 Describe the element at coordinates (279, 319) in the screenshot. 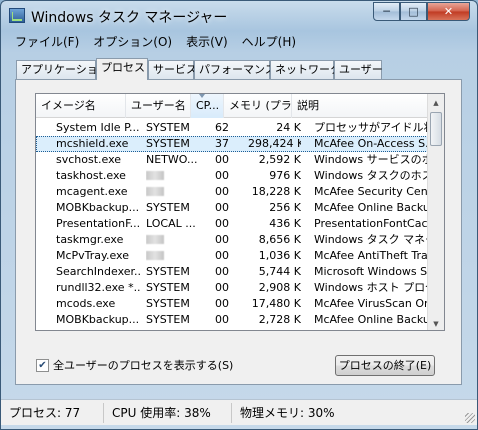

I see `process-memory: 2,728 K` at that location.